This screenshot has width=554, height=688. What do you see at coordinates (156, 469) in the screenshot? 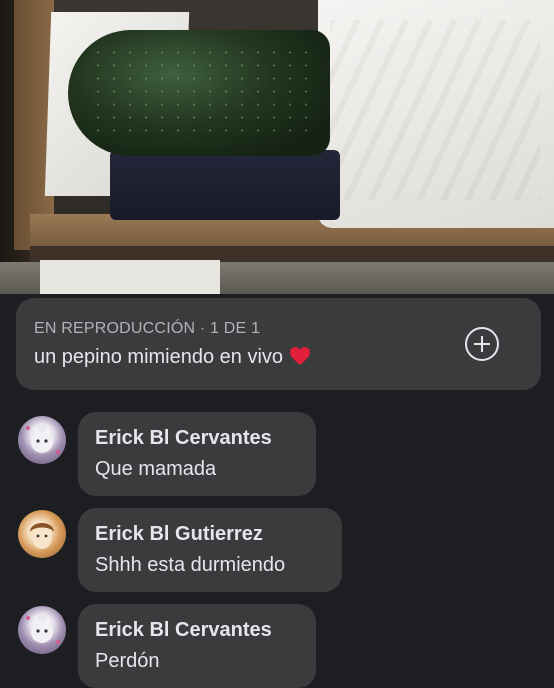
I see `comment-text: Que mamada` at bounding box center [156, 469].